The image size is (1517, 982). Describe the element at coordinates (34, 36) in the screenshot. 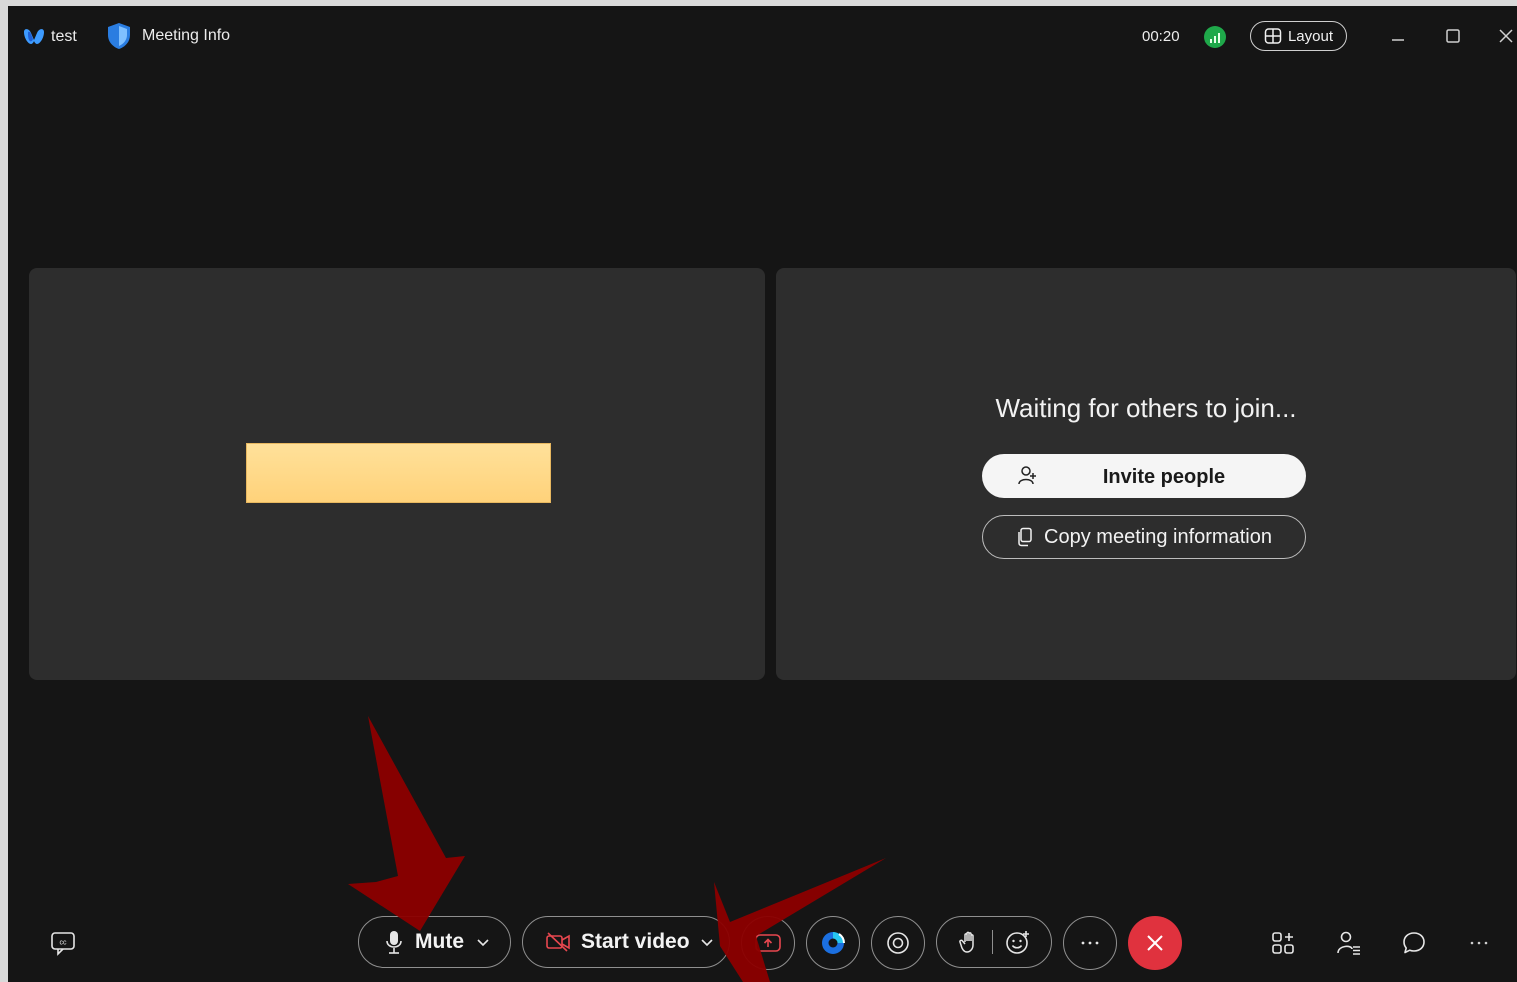

I see `webex-logo-icon` at that location.